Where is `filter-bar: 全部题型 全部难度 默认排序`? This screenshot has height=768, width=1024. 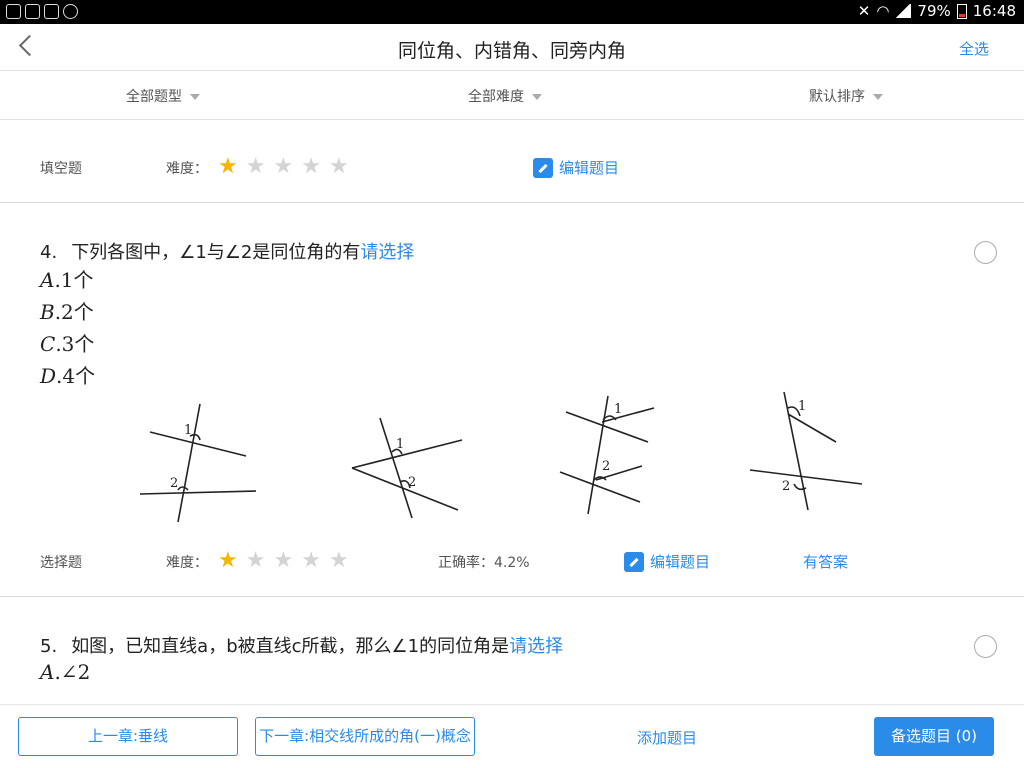
filter-bar: 全部题型 全部难度 默认排序 is located at coordinates (512, 95).